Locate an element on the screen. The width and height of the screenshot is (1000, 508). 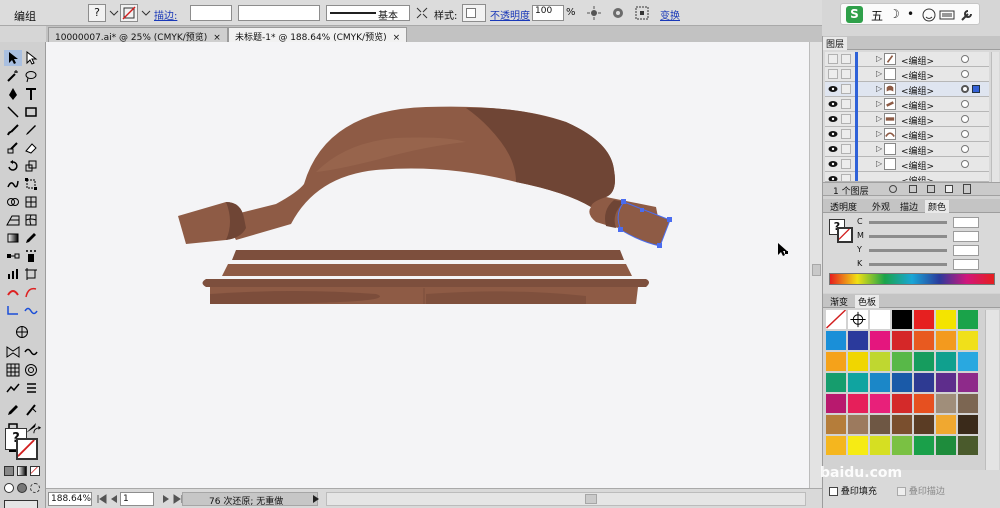
tab-transparency: 透明度 is located at coordinates (843, 206).